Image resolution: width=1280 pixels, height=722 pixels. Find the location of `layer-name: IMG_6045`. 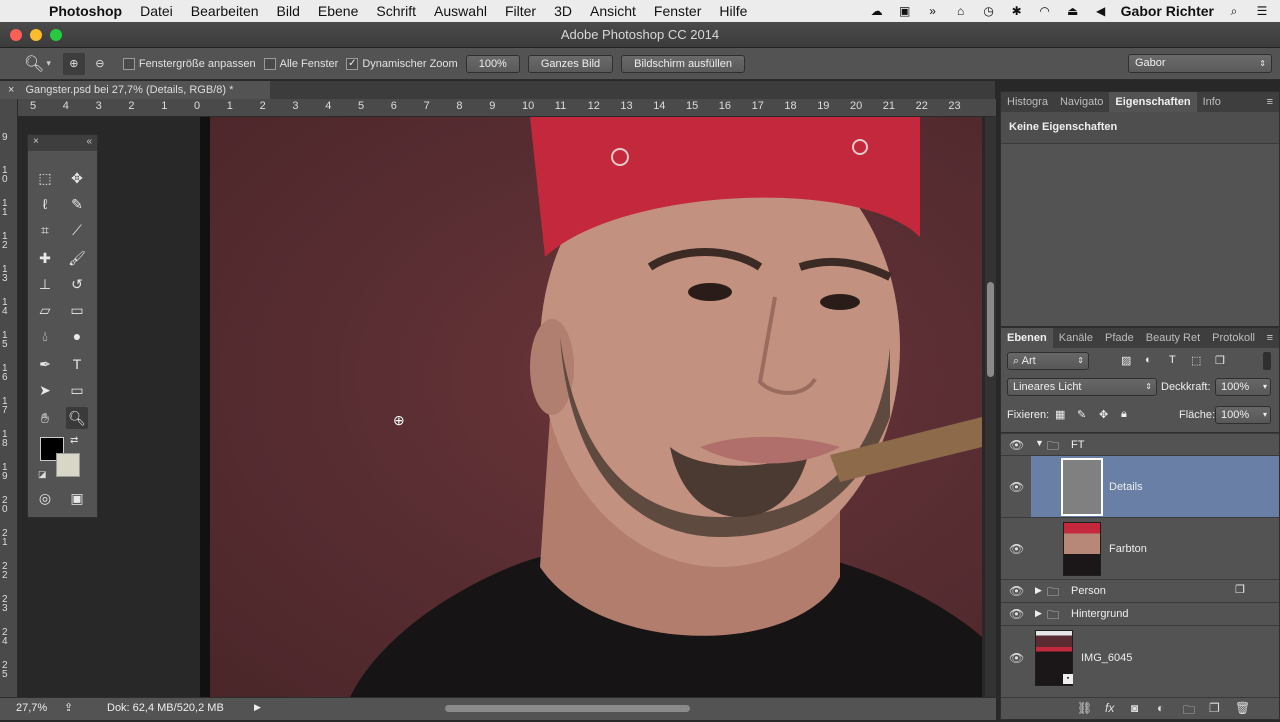

layer-name: IMG_6045 is located at coordinates (1106, 658).